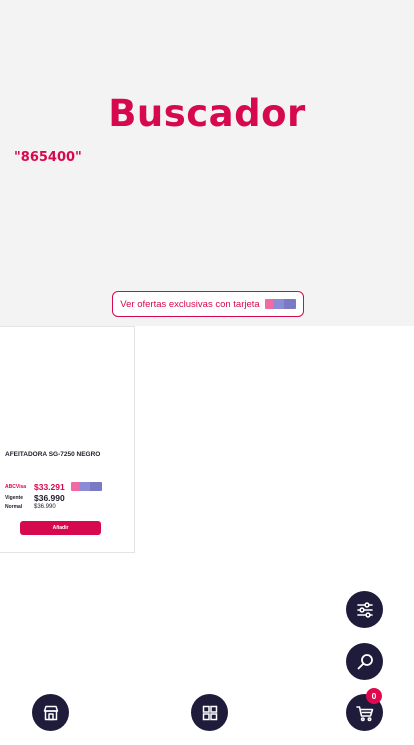 The image size is (414, 745). I want to click on normal-price-row: Normal $36.990, so click(30, 507).